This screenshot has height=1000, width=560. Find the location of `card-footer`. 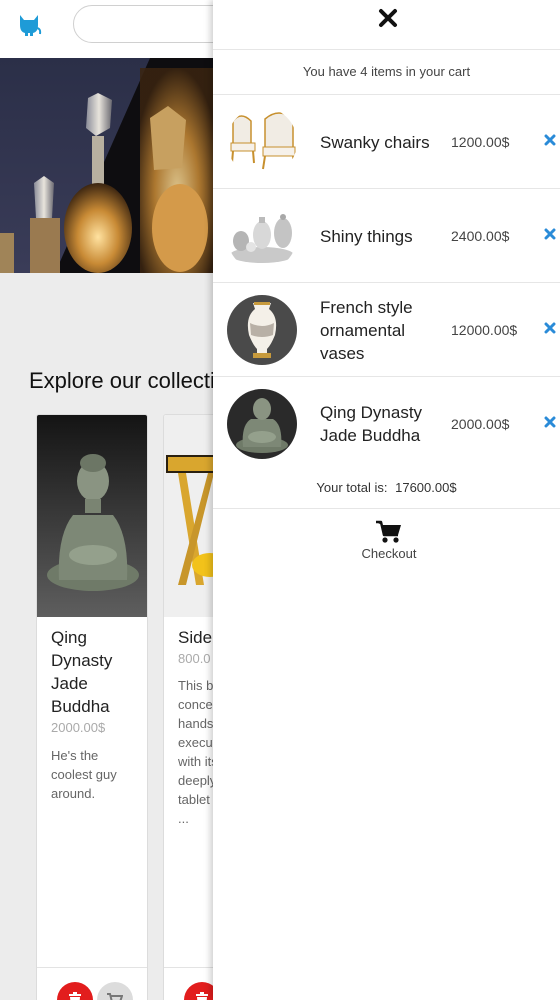

card-footer is located at coordinates (92, 983).